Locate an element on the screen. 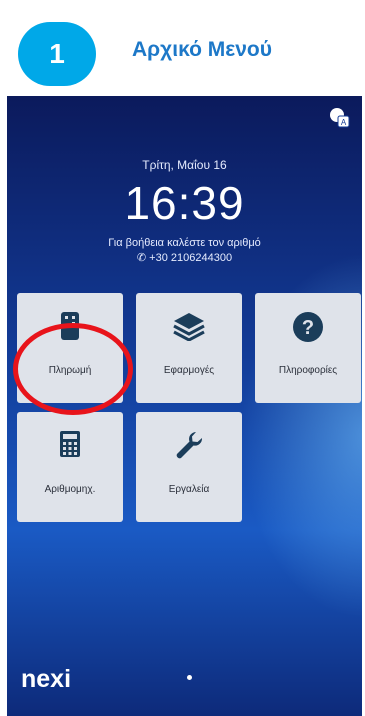  tile-label: Εφαρμογές is located at coordinates (189, 370).